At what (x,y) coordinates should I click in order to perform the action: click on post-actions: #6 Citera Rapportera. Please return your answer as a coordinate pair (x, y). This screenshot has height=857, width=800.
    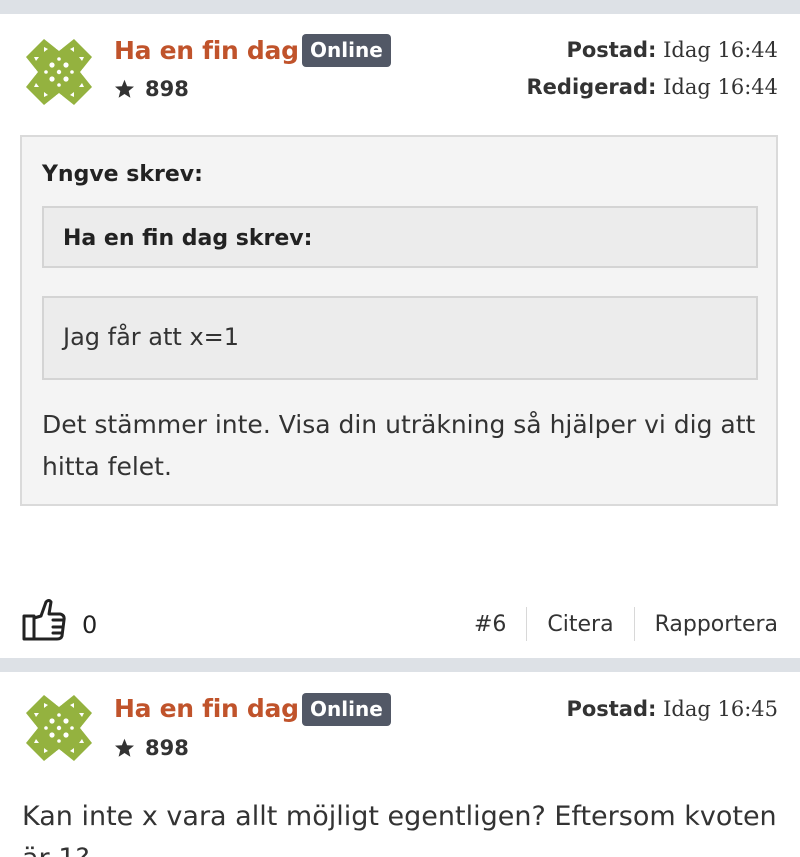
    Looking at the image, I should click on (616, 624).